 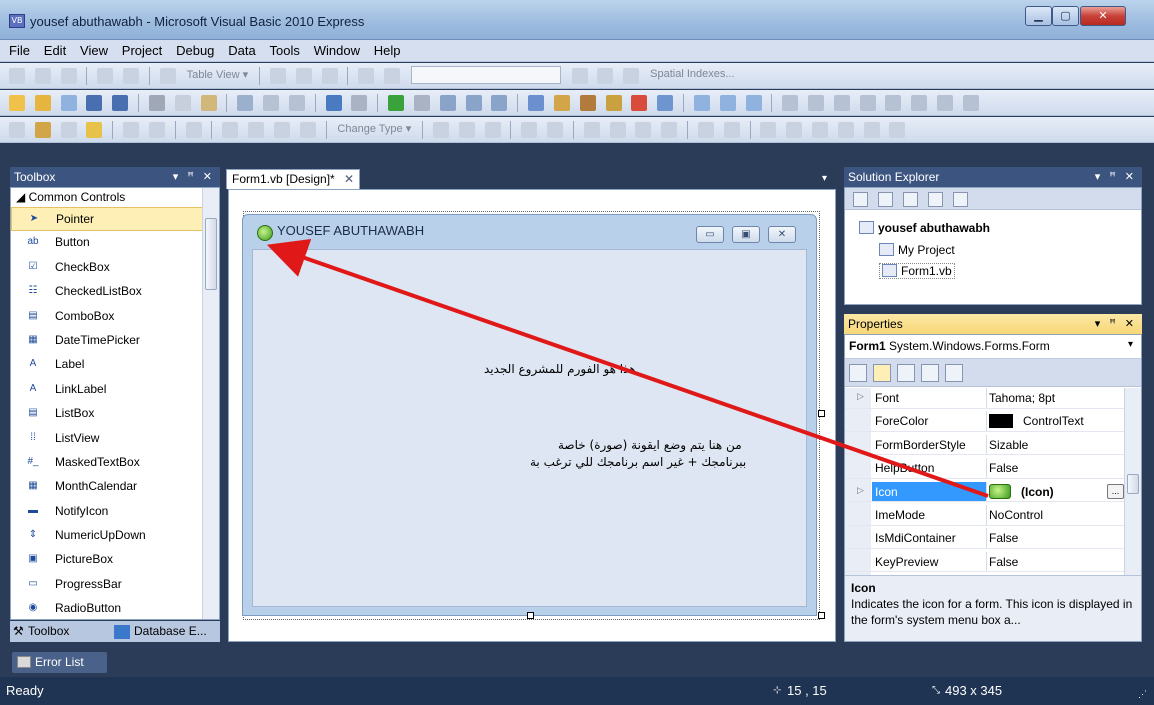 What do you see at coordinates (115, 292) in the screenshot?
I see `toolbox-item-checkedlistbox: ☷ CheckedListBox` at bounding box center [115, 292].